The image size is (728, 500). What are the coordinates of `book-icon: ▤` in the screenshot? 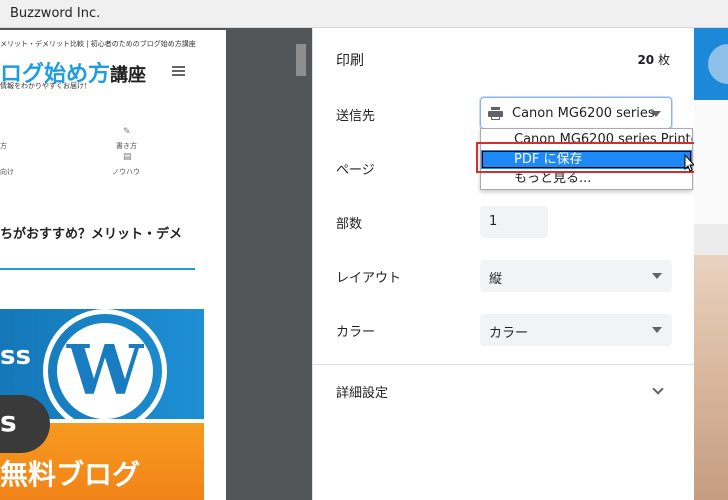 It's located at (127, 157).